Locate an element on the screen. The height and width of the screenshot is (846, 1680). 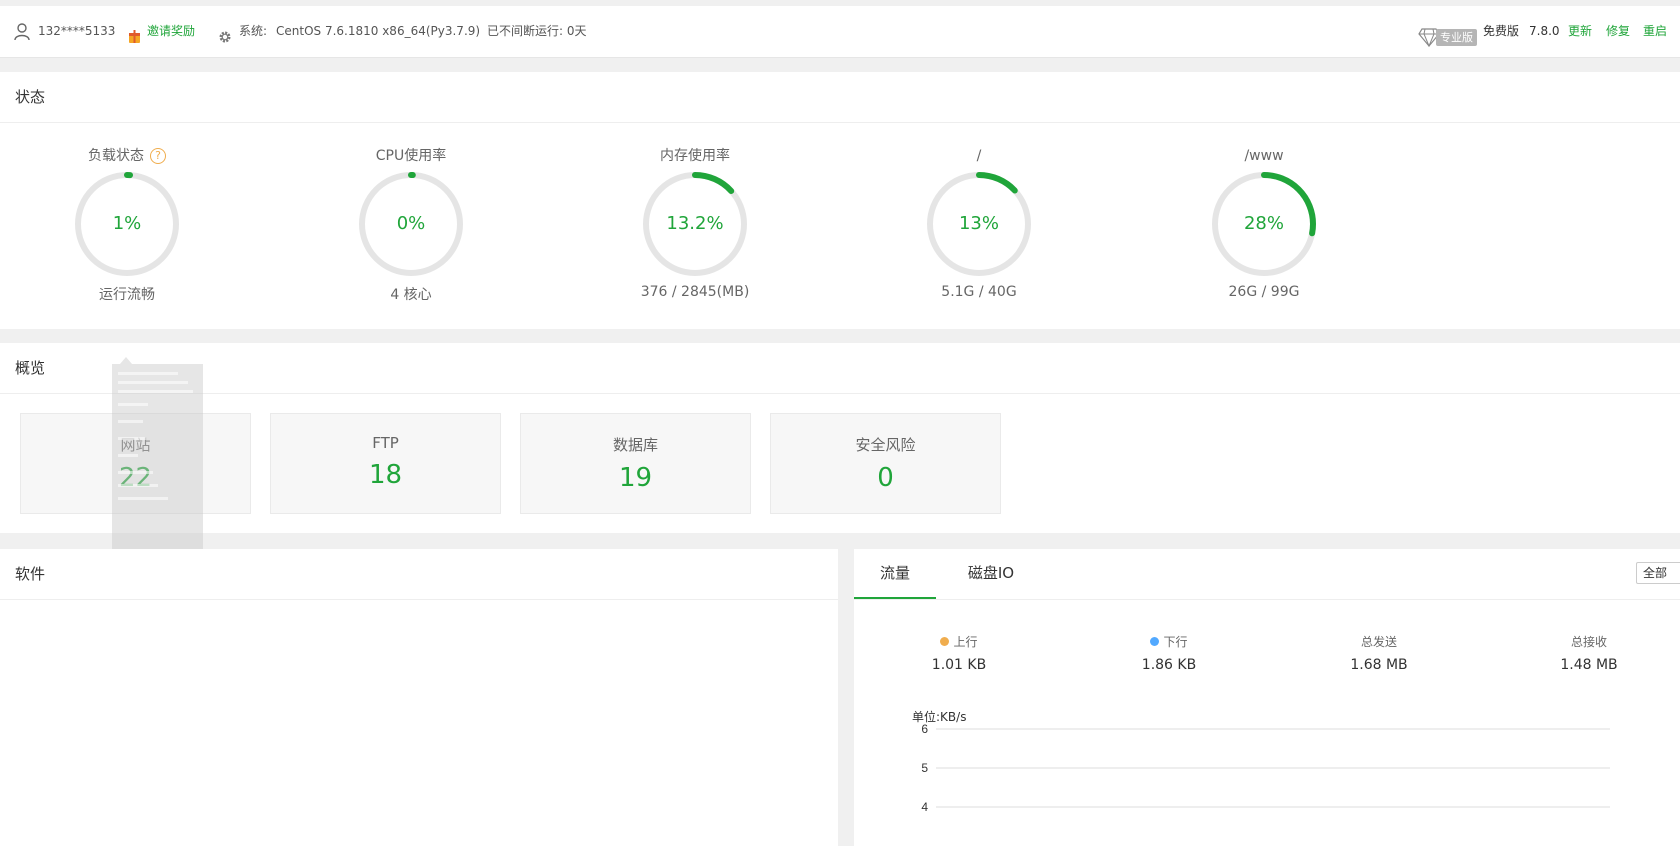
gauge-value: 13% is located at coordinates (978, 223).